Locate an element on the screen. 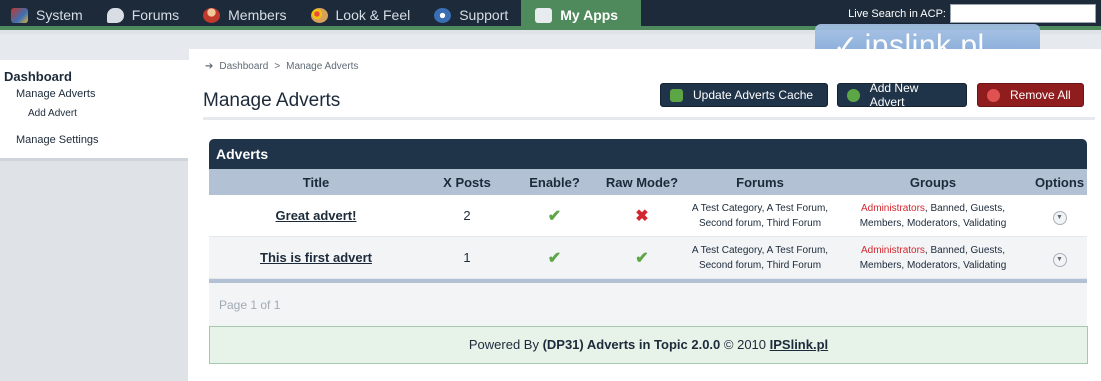  nav-tab-look-feel: Look & Feel is located at coordinates (362, 15).